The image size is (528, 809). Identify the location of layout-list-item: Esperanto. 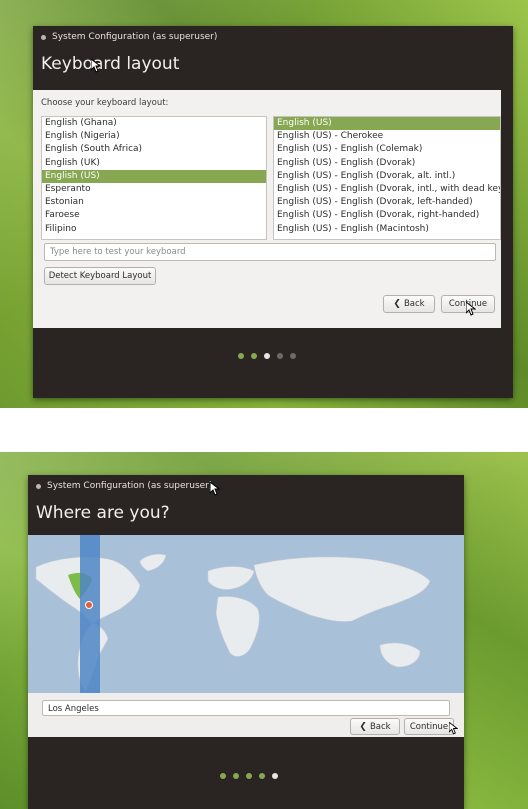
(154, 189).